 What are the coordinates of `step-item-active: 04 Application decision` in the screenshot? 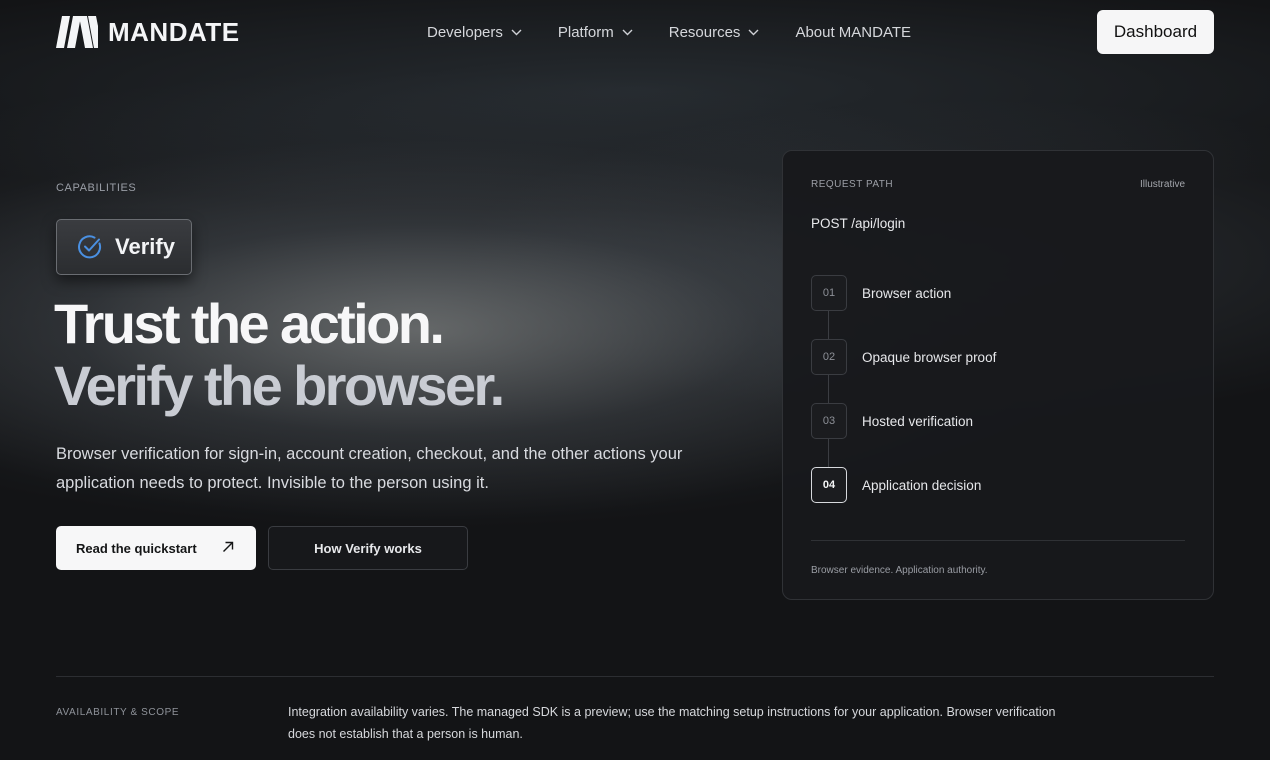 It's located at (991, 485).